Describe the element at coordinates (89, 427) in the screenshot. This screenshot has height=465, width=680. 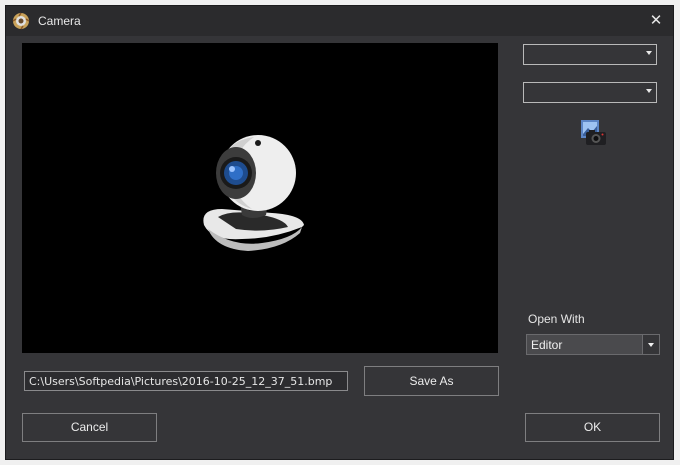
I see `cancel-button: Cancel` at that location.